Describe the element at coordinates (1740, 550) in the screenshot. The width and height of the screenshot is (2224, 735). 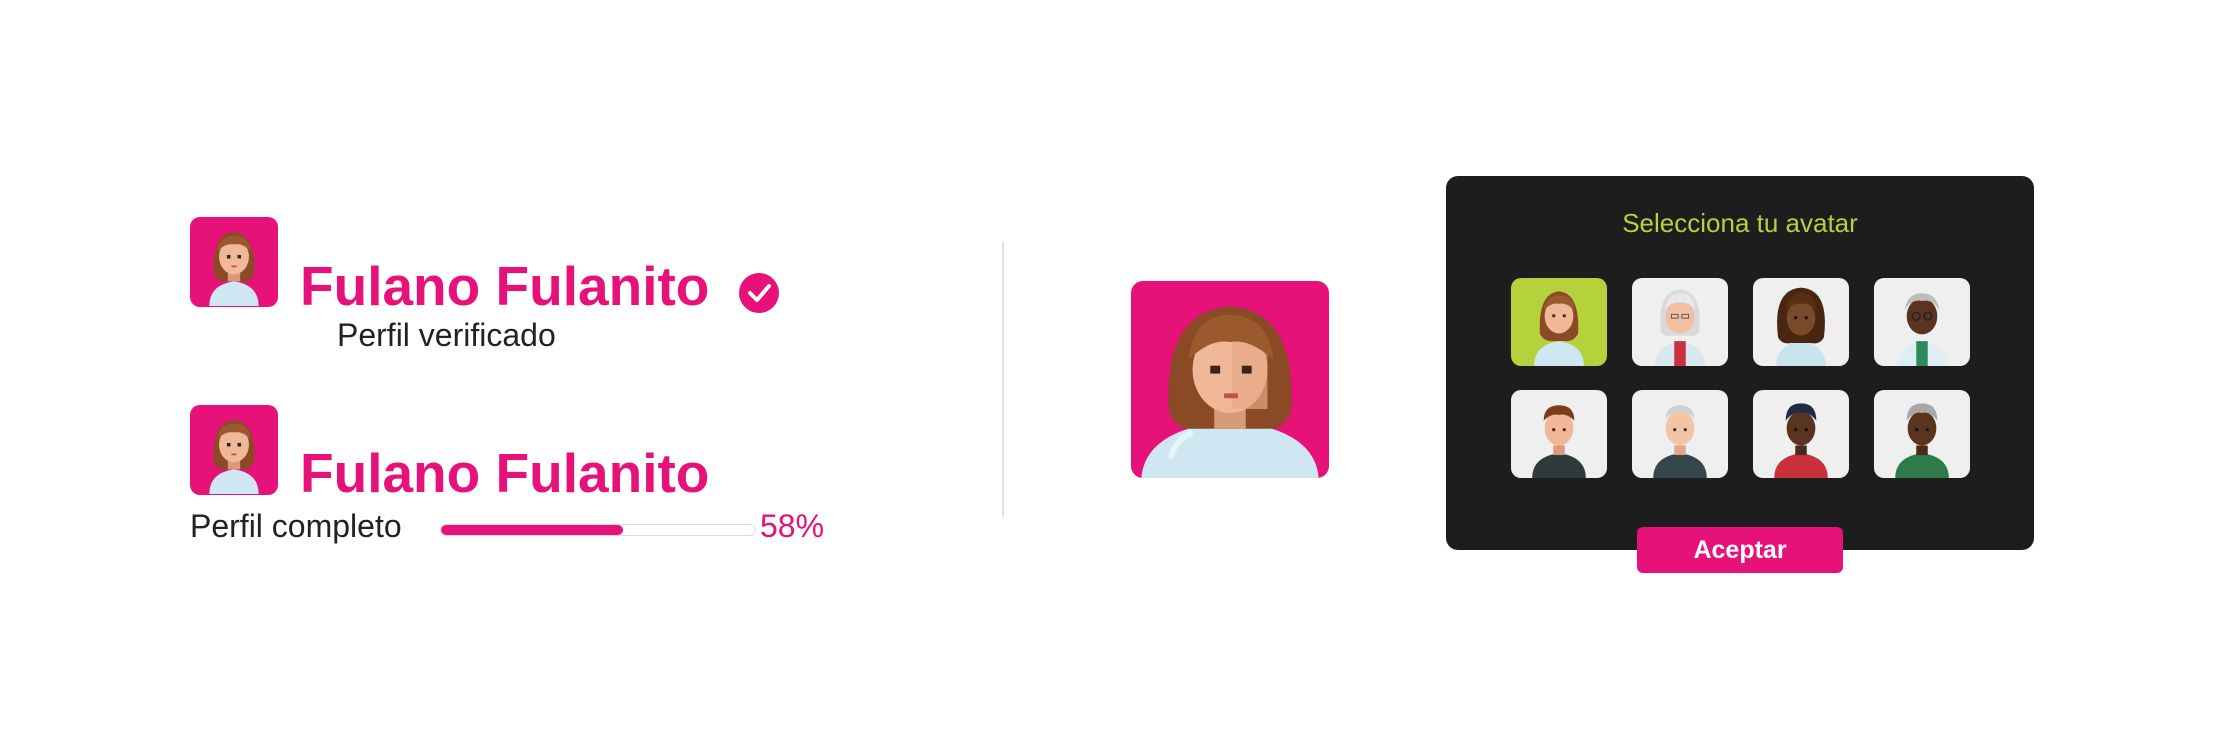
I see `accept-button: Aceptar` at that location.